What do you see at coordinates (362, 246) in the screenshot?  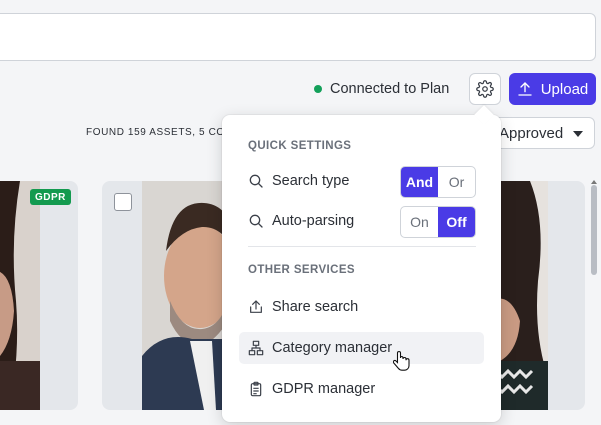 I see `divider` at bounding box center [362, 246].